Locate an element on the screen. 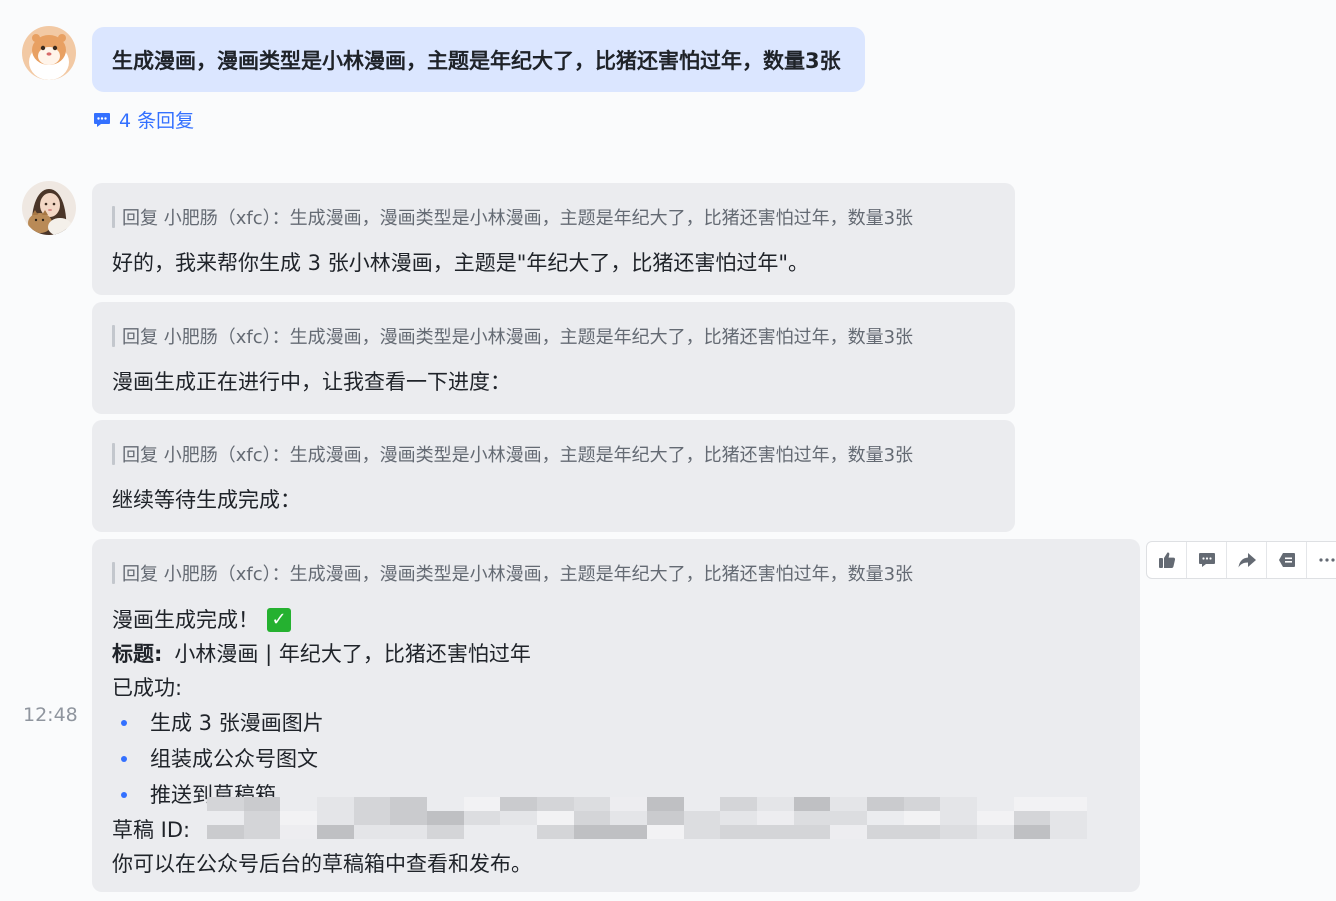 This screenshot has height=901, width=1336. check-mark-icon: ✓ is located at coordinates (279, 620).